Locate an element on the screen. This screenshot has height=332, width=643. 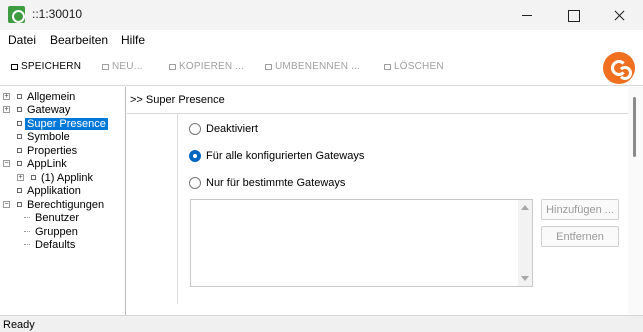
tree-item-applink: − AppLink is located at coordinates (36, 163).